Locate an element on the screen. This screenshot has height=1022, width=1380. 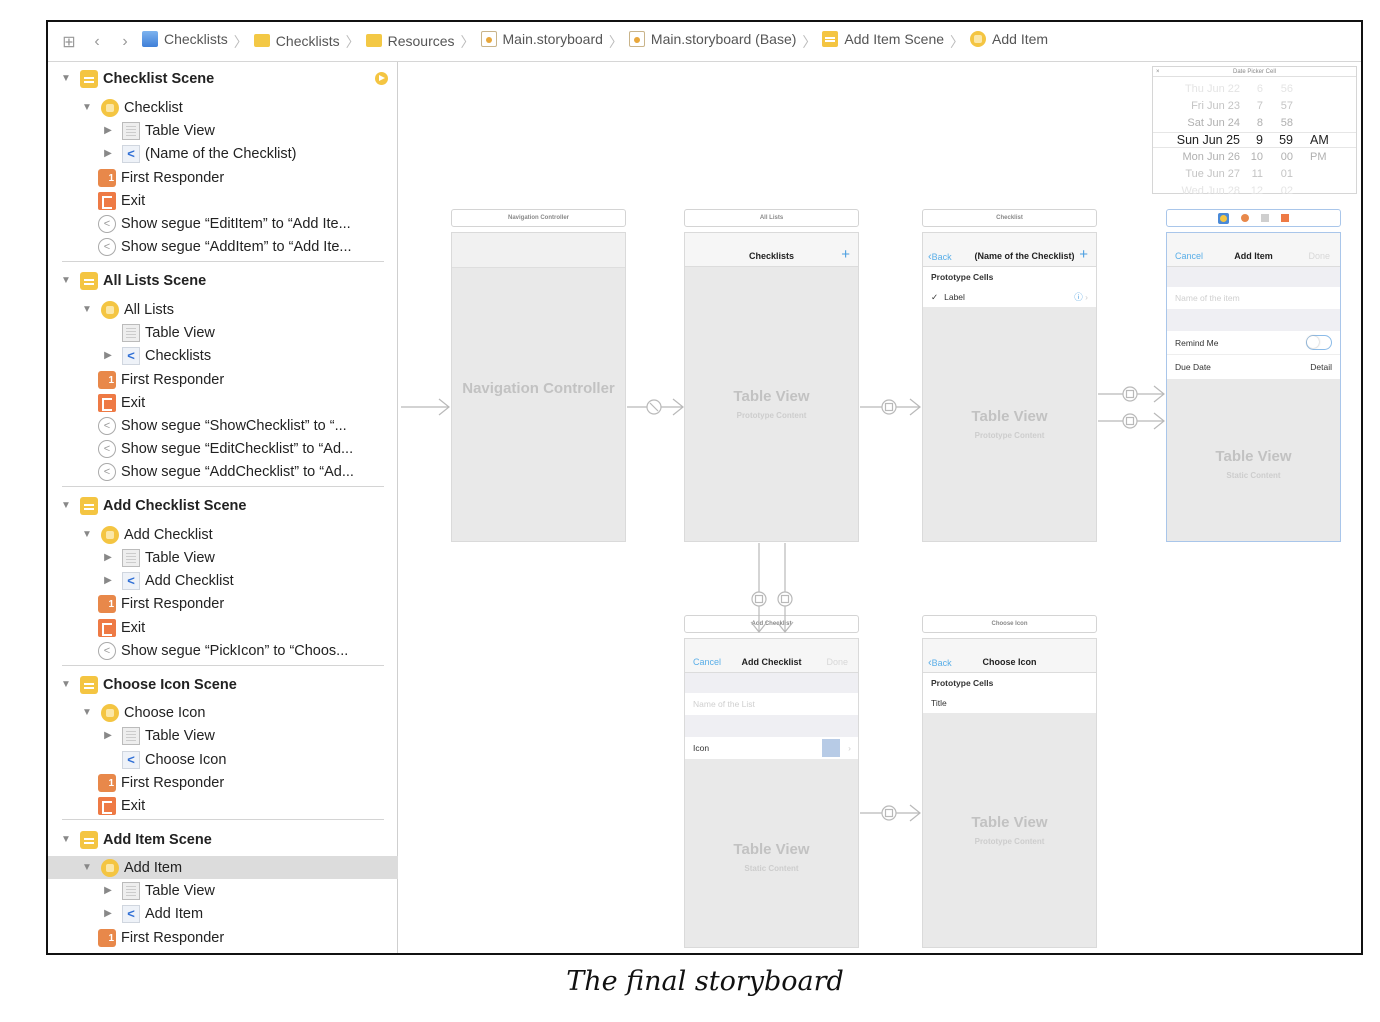
navigation-controller-screen: Navigation Controller is located at coordinates (538, 387).